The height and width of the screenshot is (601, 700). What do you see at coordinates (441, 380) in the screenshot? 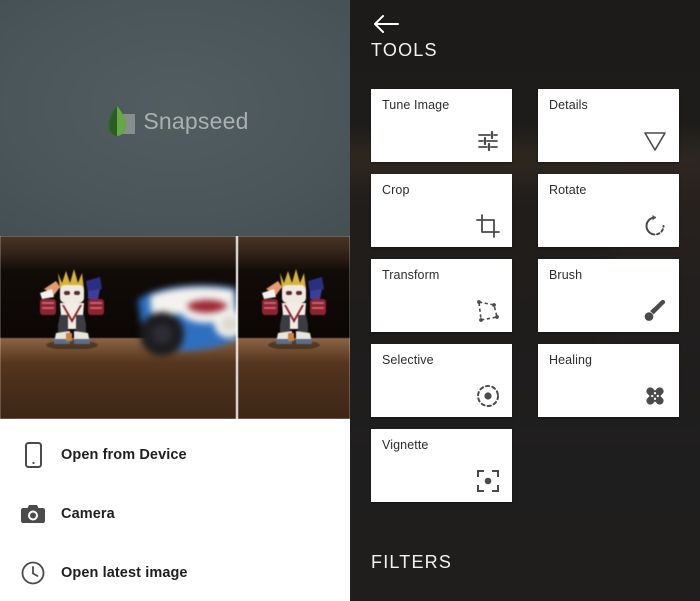
I see `tool-card-selective: Selective` at bounding box center [441, 380].